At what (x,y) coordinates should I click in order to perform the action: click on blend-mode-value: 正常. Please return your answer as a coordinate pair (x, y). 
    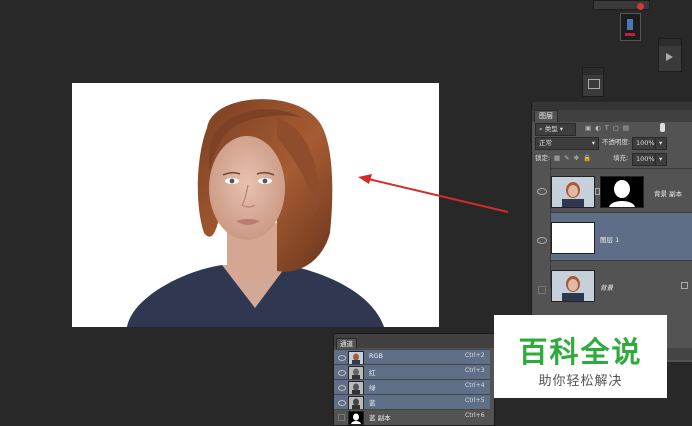
    Looking at the image, I should click on (545, 143).